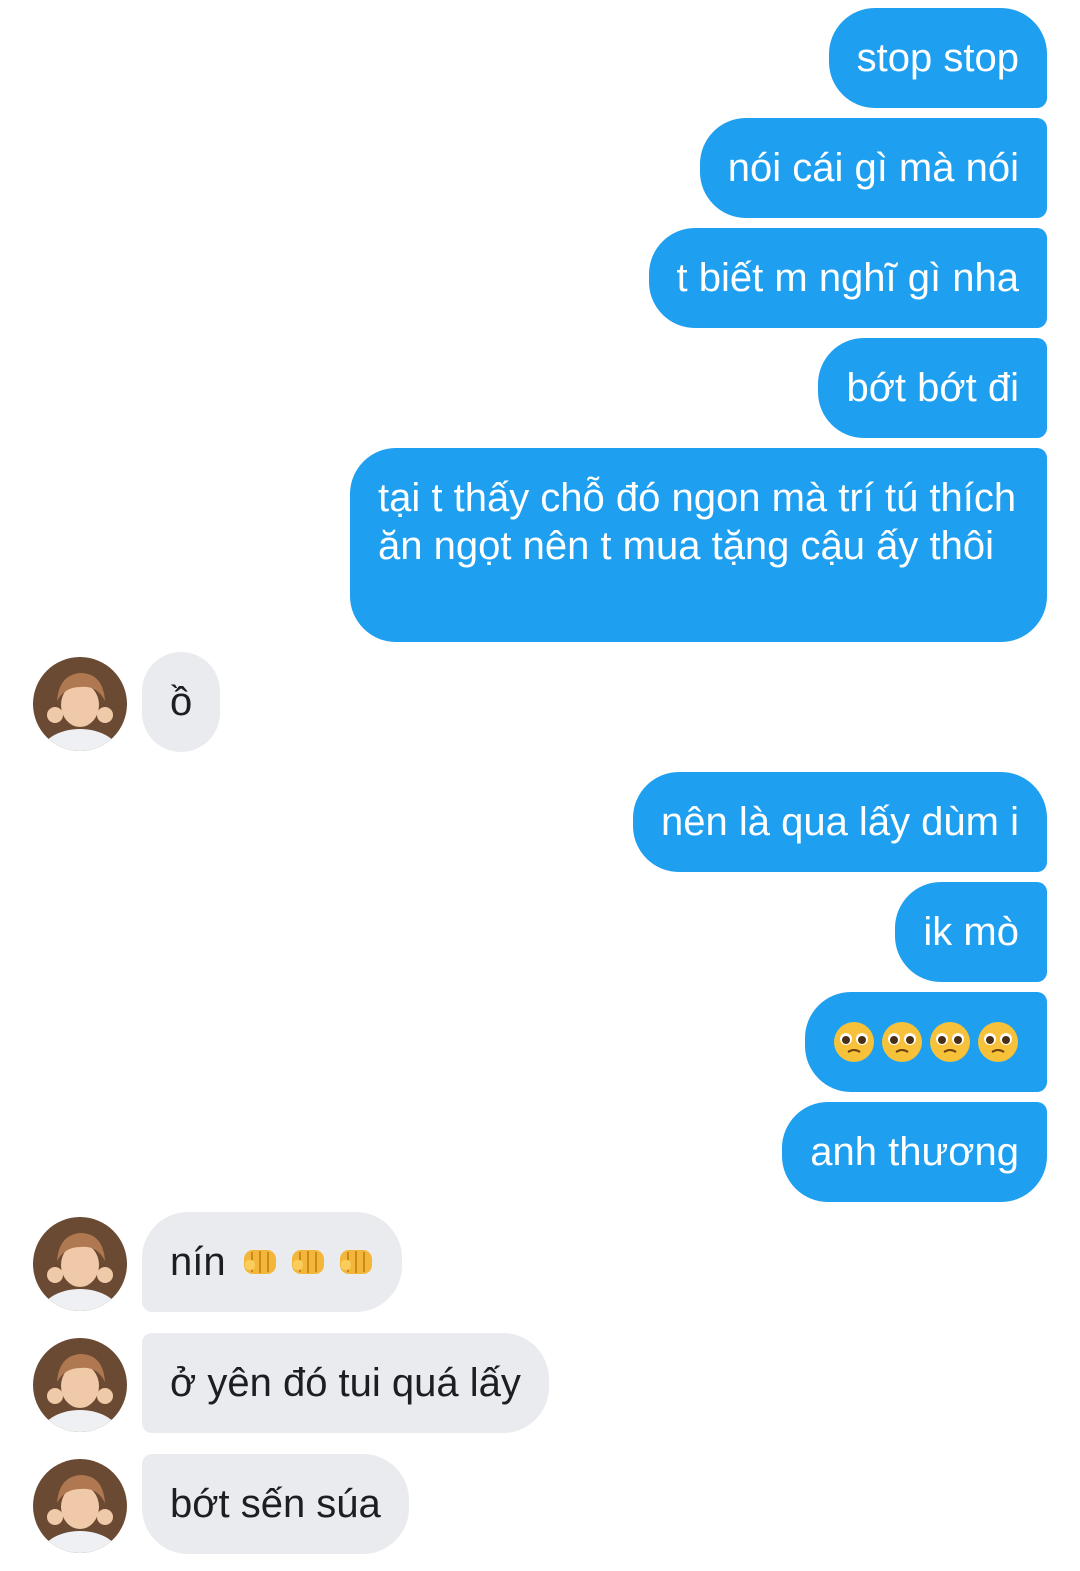 The image size is (1080, 1571). I want to click on message-bubble-outgoing: stop stop, so click(937, 58).